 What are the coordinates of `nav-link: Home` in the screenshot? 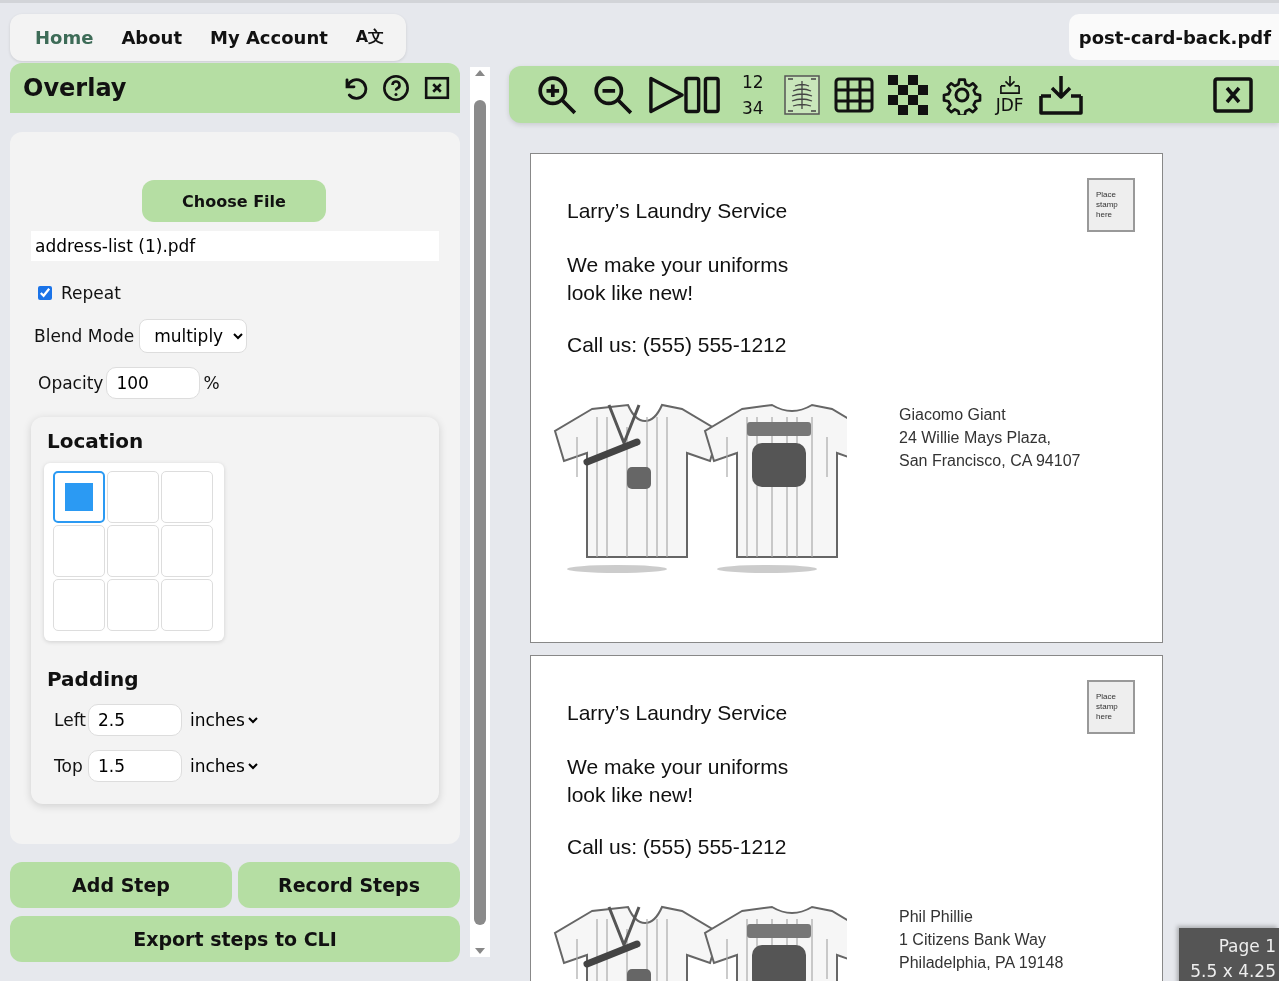 It's located at (64, 37).